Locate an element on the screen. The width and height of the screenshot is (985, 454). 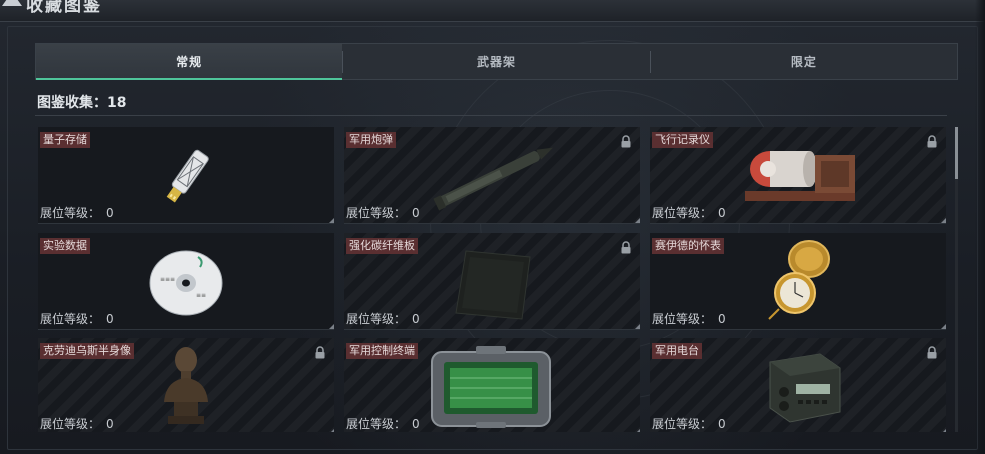
control-terminal-icon is located at coordinates (491, 387).